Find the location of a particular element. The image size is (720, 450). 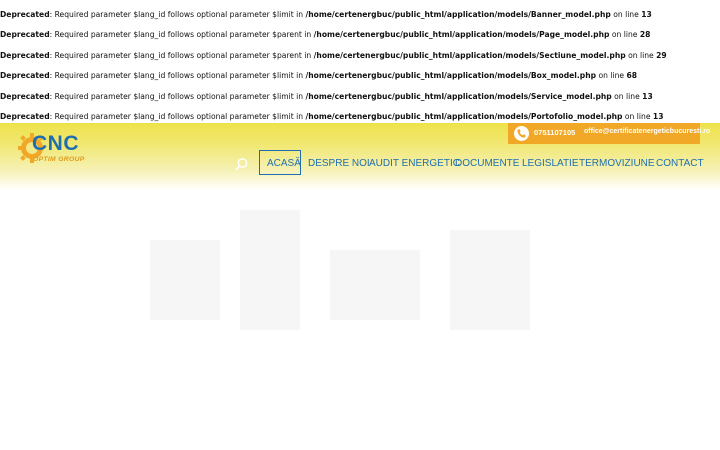

notice-line: 29 is located at coordinates (661, 55).